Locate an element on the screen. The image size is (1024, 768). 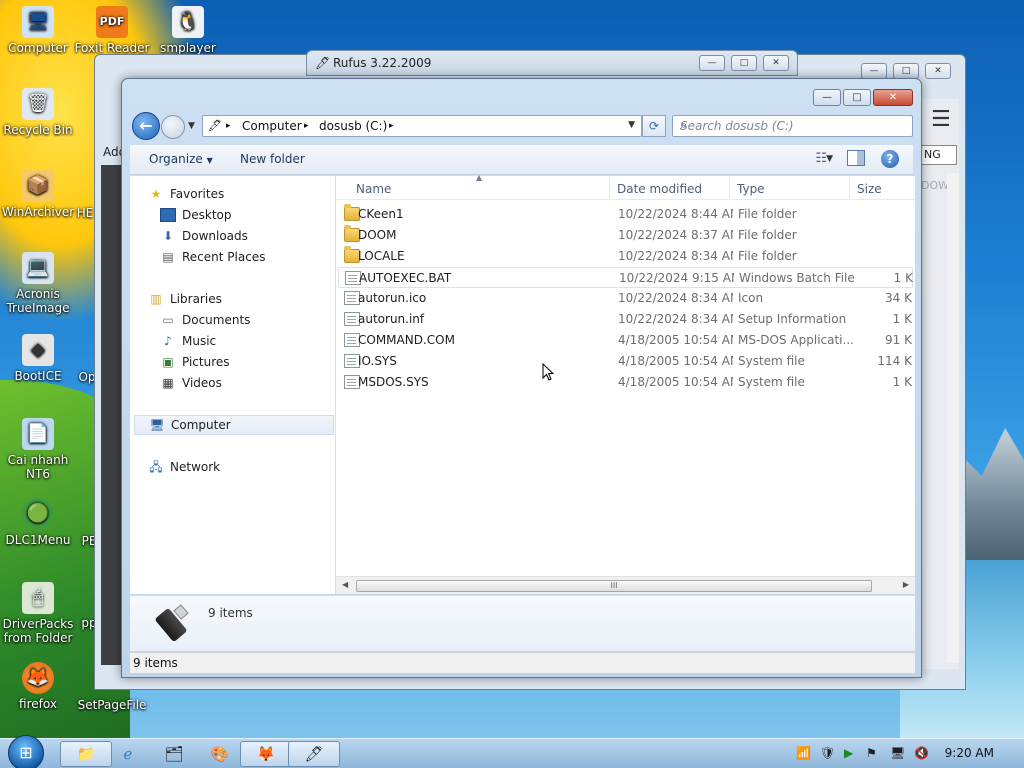
usb-drive-icon: 🖊 is located at coordinates (314, 754).